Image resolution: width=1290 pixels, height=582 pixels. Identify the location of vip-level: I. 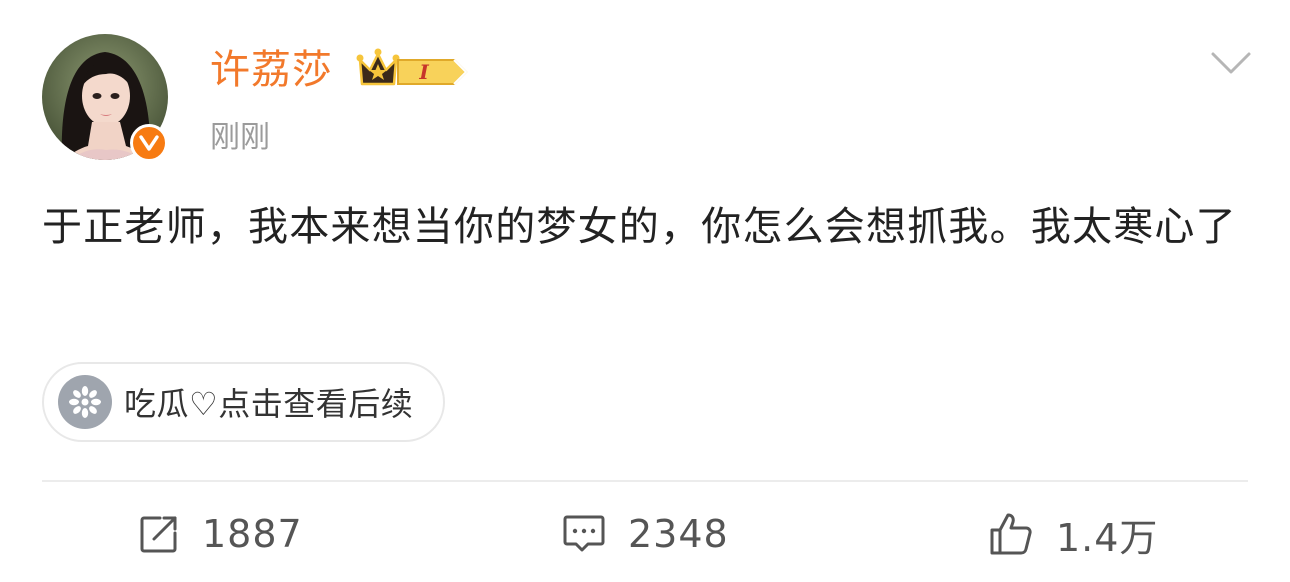
(423, 72).